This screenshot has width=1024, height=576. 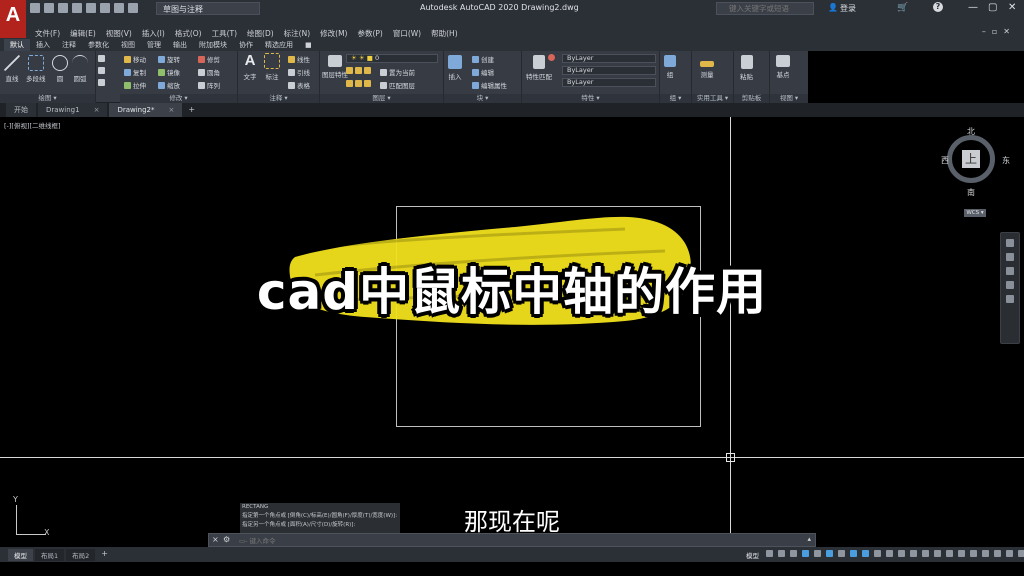 What do you see at coordinates (215, 539) in the screenshot?
I see `close-command-line-icon: ×` at bounding box center [215, 539].